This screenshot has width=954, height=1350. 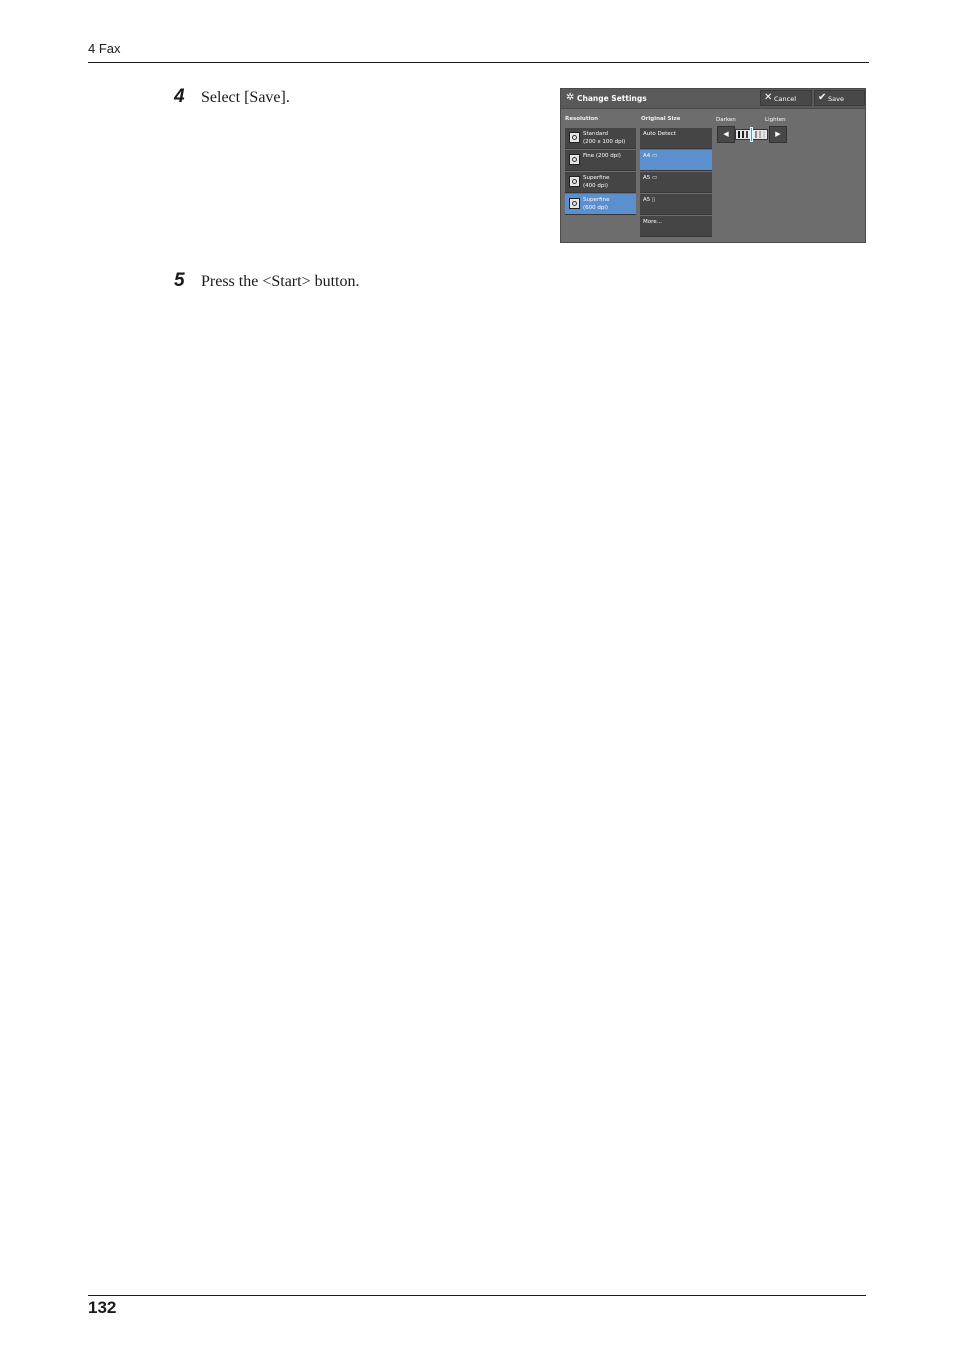 I want to click on cancel-label: Cancel, so click(x=785, y=99).